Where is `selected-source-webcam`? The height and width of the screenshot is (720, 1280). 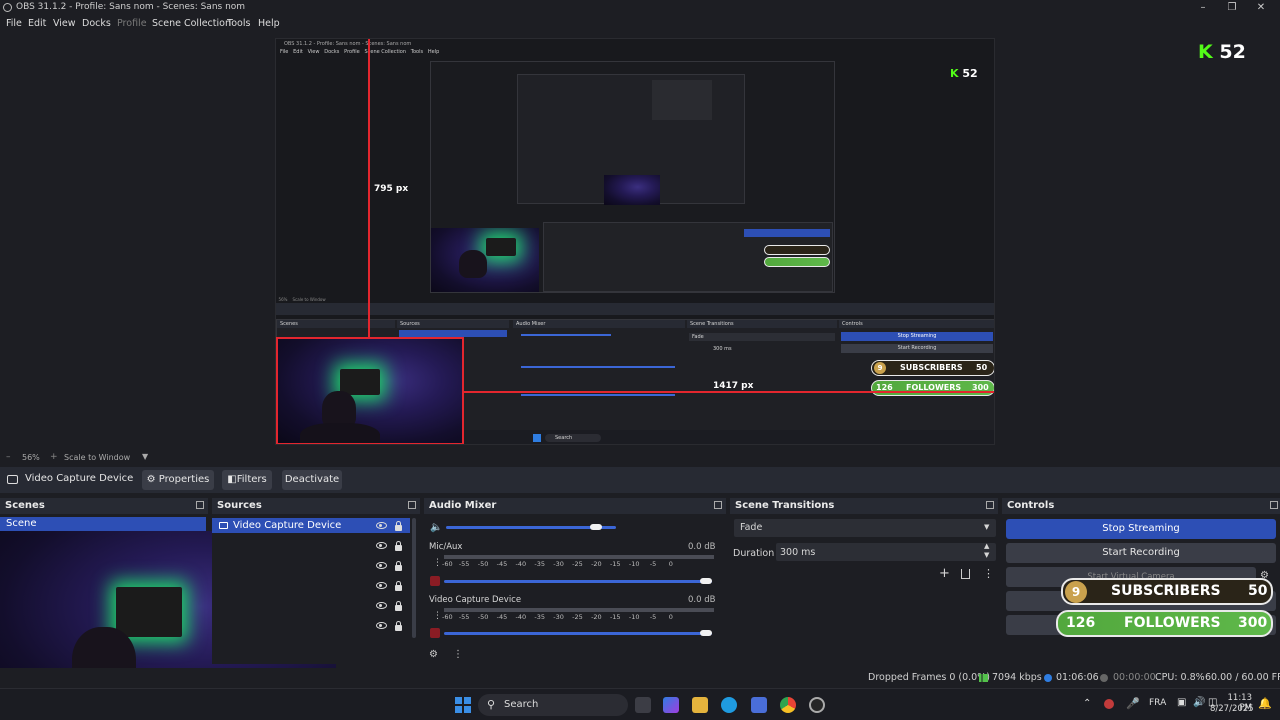 selected-source-webcam is located at coordinates (370, 390).